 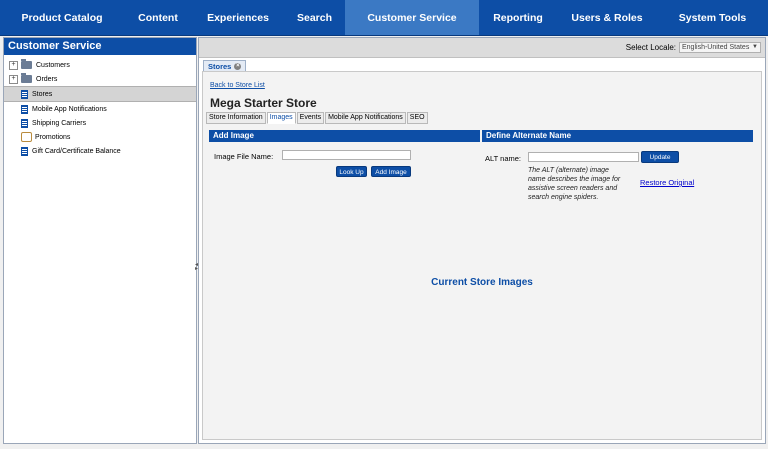 I want to click on nav-customer-service: Customer Service, so click(x=412, y=17).